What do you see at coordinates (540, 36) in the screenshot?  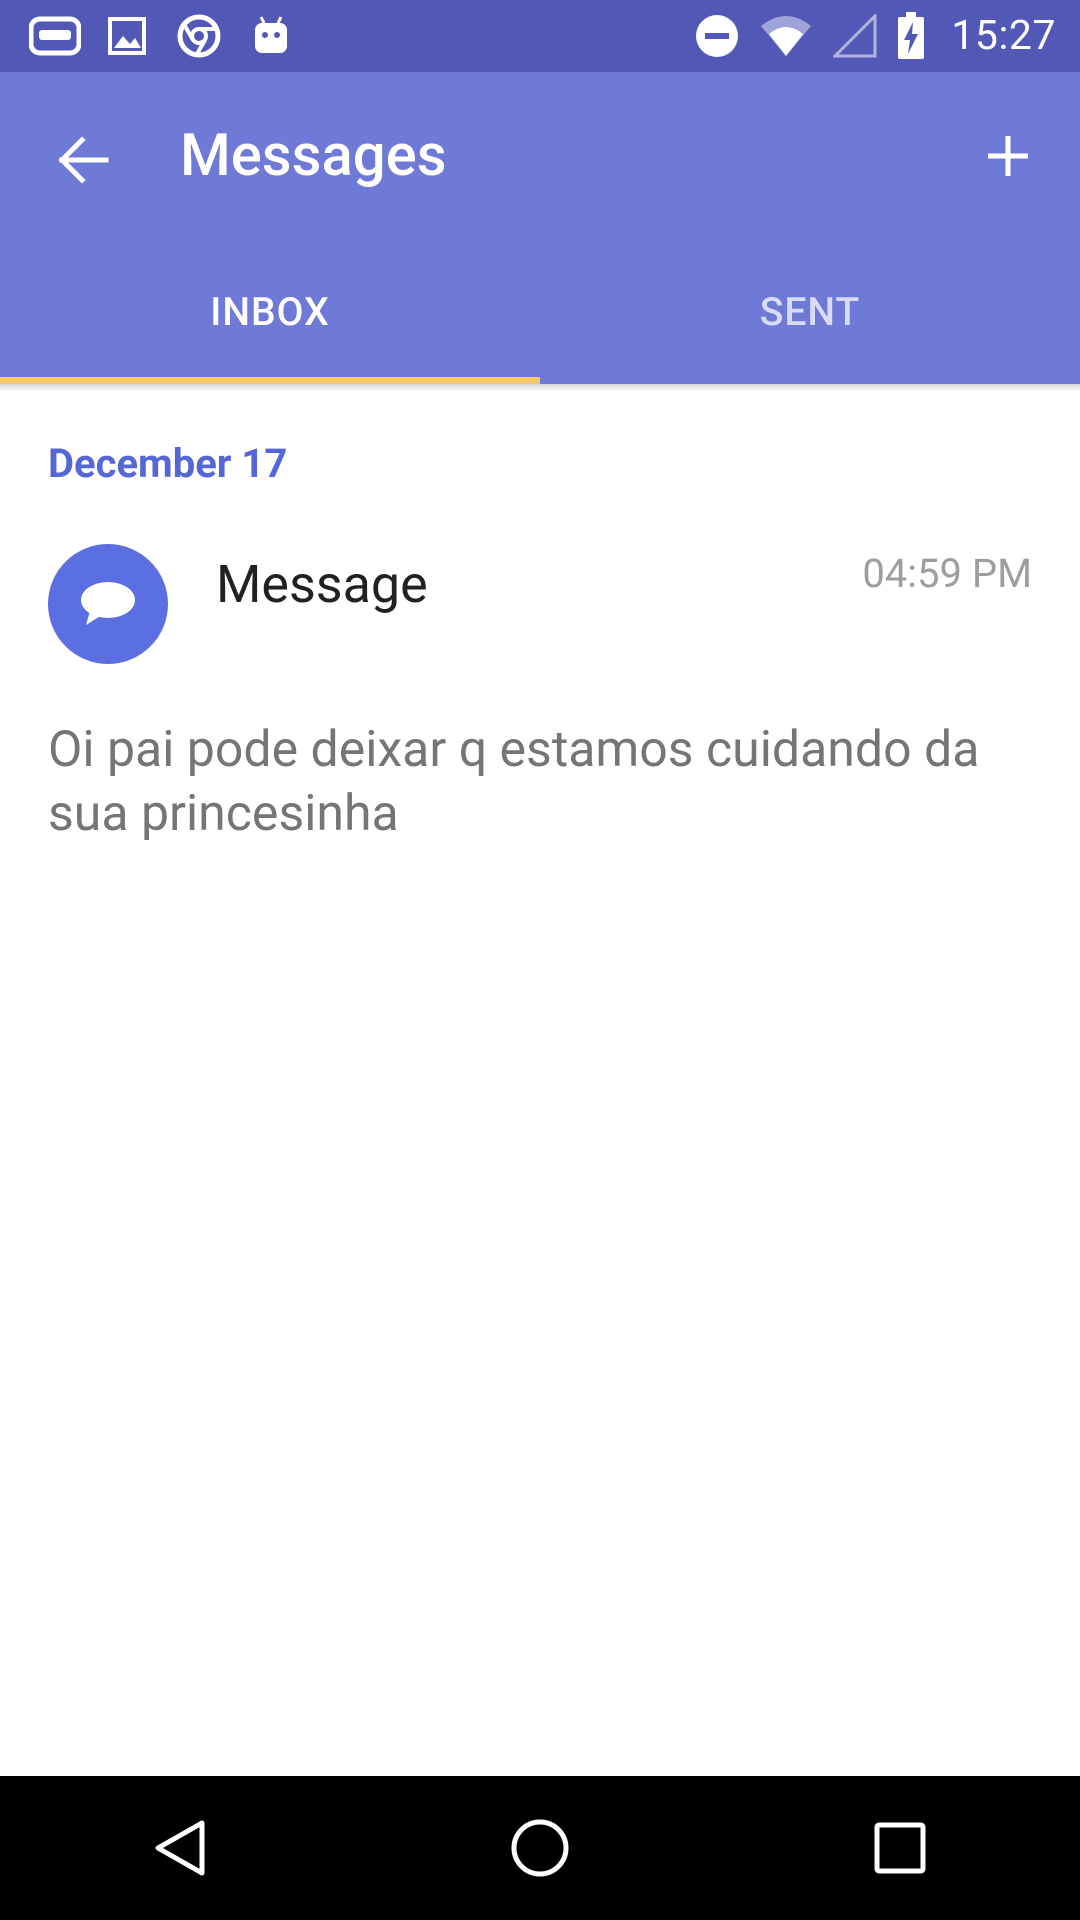 I see `status-bar: 15:27` at bounding box center [540, 36].